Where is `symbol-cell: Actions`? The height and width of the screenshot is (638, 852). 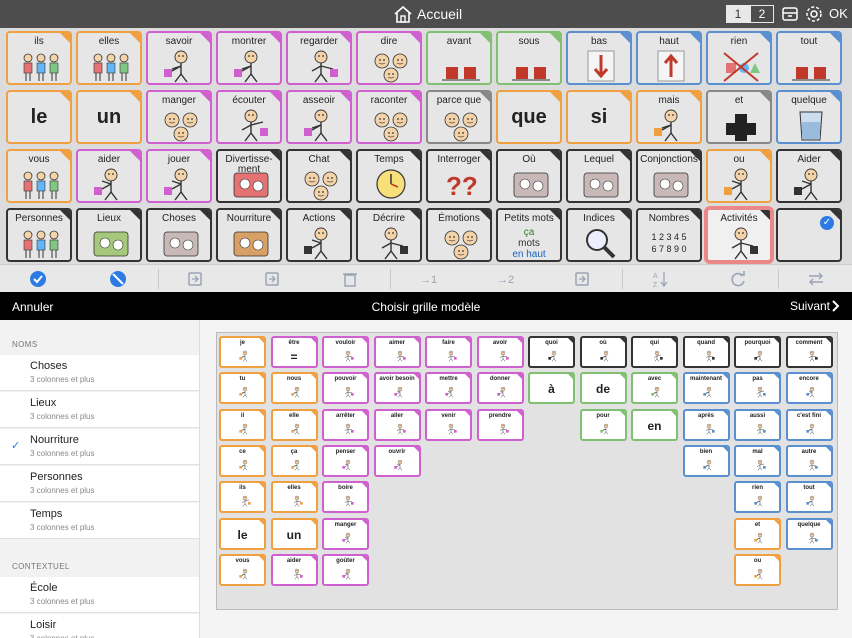 symbol-cell: Actions is located at coordinates (319, 235).